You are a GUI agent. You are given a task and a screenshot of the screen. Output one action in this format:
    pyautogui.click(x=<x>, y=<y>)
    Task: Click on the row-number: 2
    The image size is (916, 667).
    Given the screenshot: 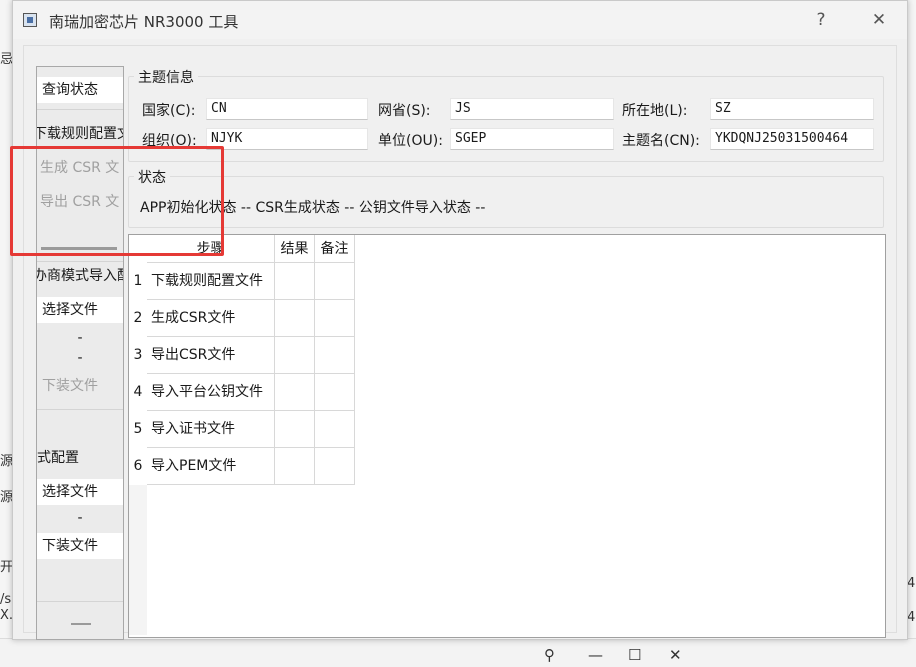 What is the action you would take?
    pyautogui.click(x=138, y=318)
    